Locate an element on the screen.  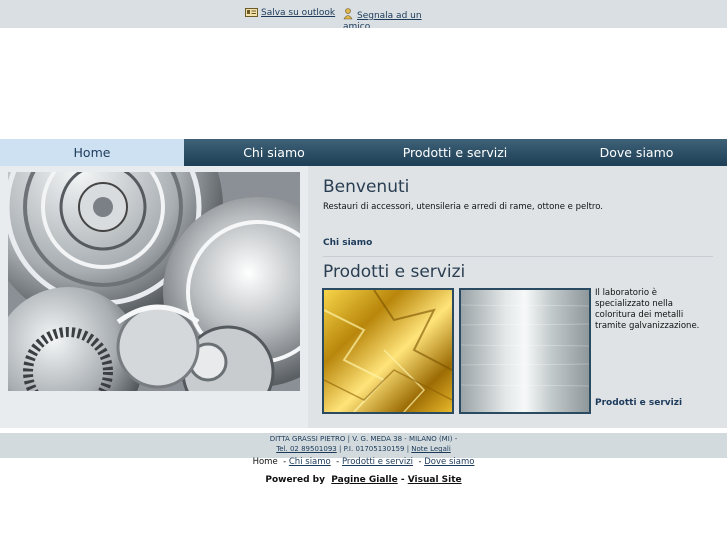
chi-siamo-link: Chi siamo is located at coordinates (347, 243).